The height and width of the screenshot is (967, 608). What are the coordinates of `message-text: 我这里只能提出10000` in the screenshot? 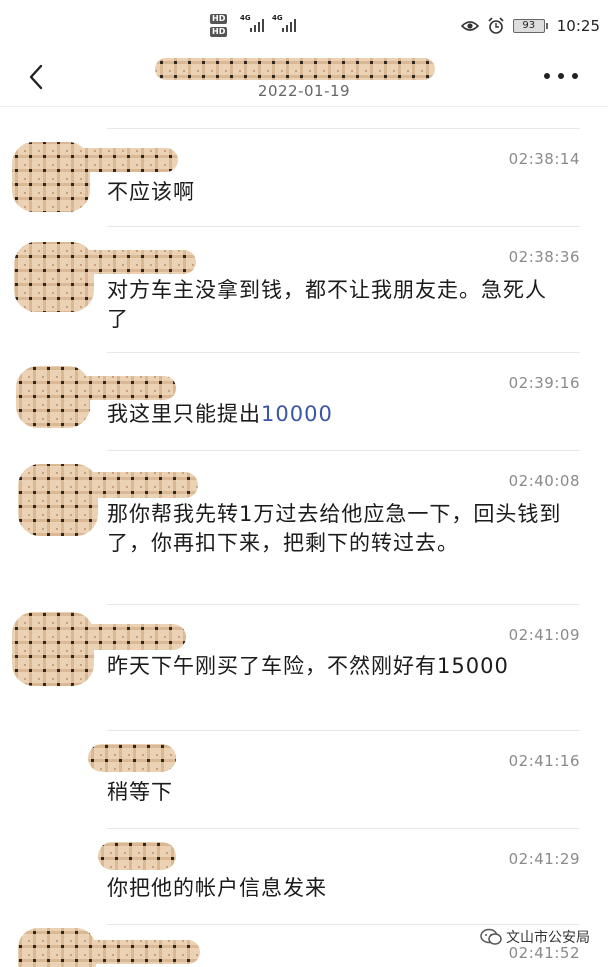 It's located at (220, 414).